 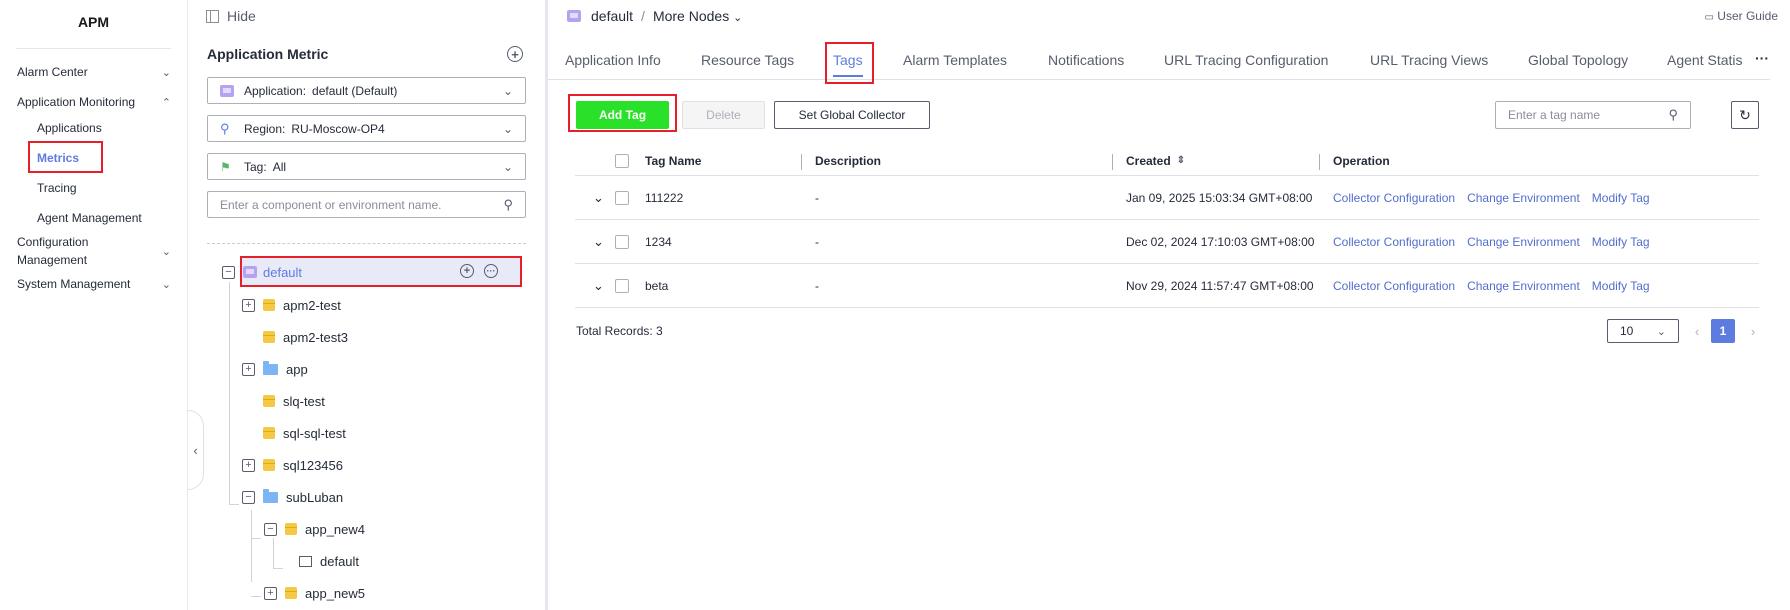 What do you see at coordinates (366, 128) in the screenshot?
I see `region-select: ⚲ Region: RU-Moscow-OP4 ⌄` at bounding box center [366, 128].